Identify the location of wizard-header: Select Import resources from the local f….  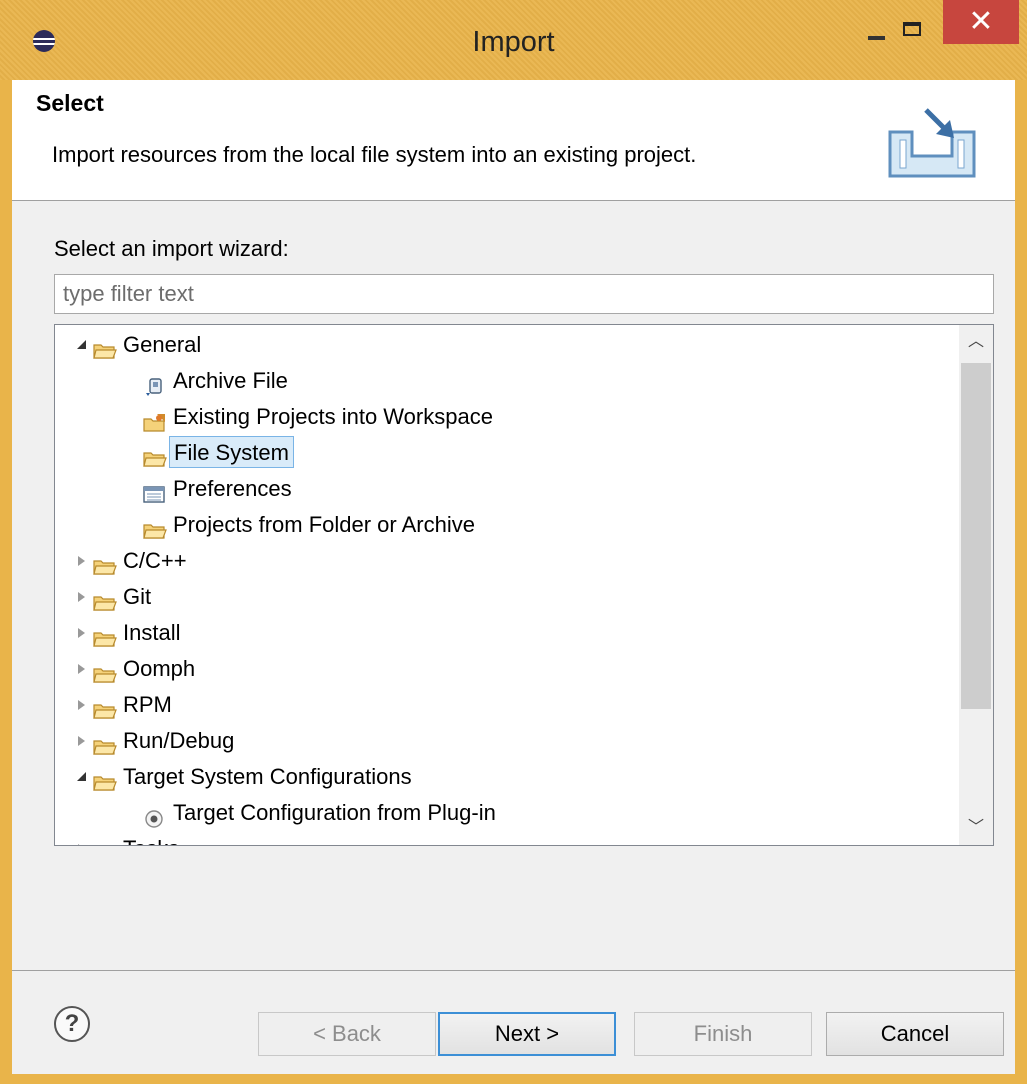
(513, 140).